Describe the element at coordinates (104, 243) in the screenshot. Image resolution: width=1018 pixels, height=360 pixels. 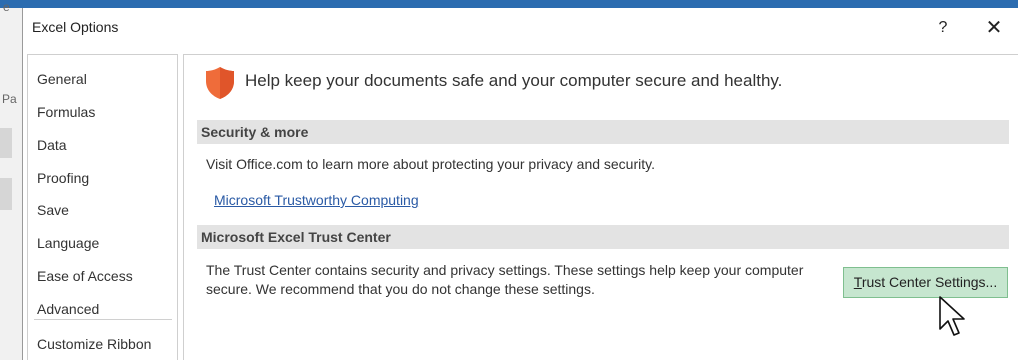
I see `nav-item-language: Language` at that location.